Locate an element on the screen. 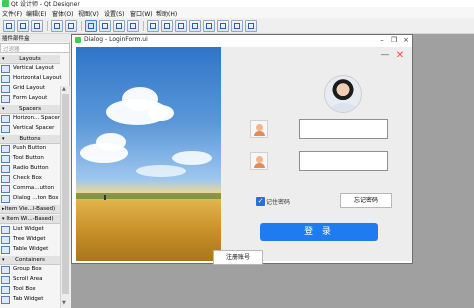 The width and height of the screenshot is (474, 308). widget-box-scrollbar: ▲ ▼ is located at coordinates (65, 197).